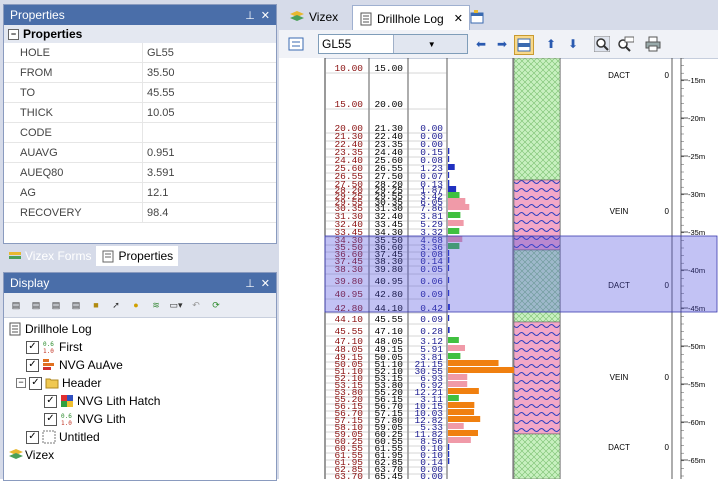 The width and height of the screenshot is (718, 482). I want to click on depth-tick-label: -55m, so click(696, 384).